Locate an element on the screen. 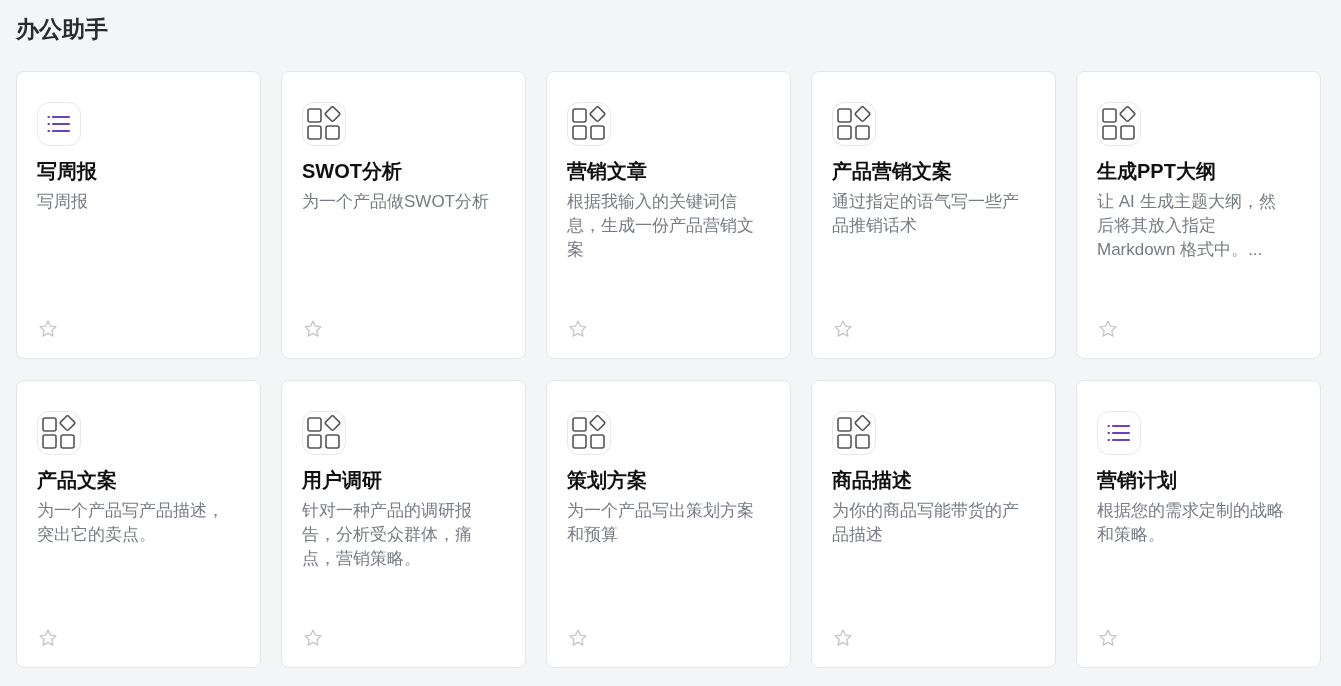 Image resolution: width=1341 pixels, height=686 pixels. card-title: 产品营销文案 is located at coordinates (892, 171).